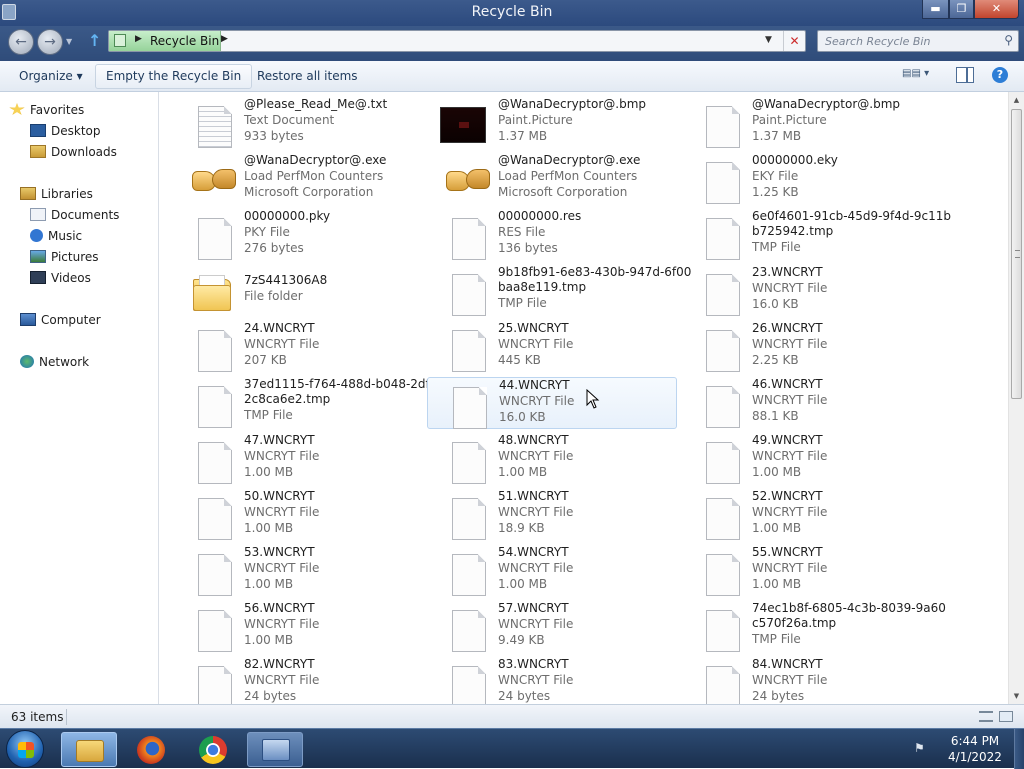  What do you see at coordinates (533, 328) in the screenshot?
I see `file-name: 25.WNCRYT` at bounding box center [533, 328].